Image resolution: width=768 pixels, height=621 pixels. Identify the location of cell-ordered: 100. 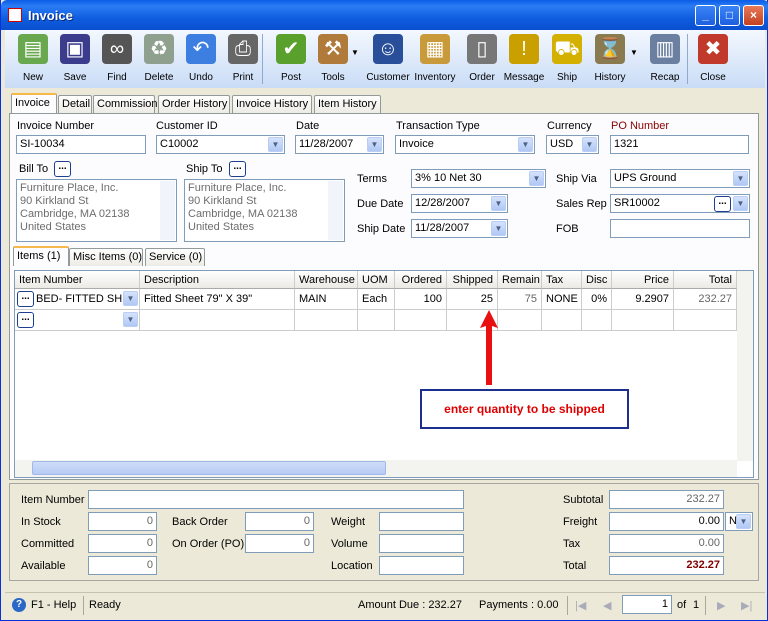
(421, 299).